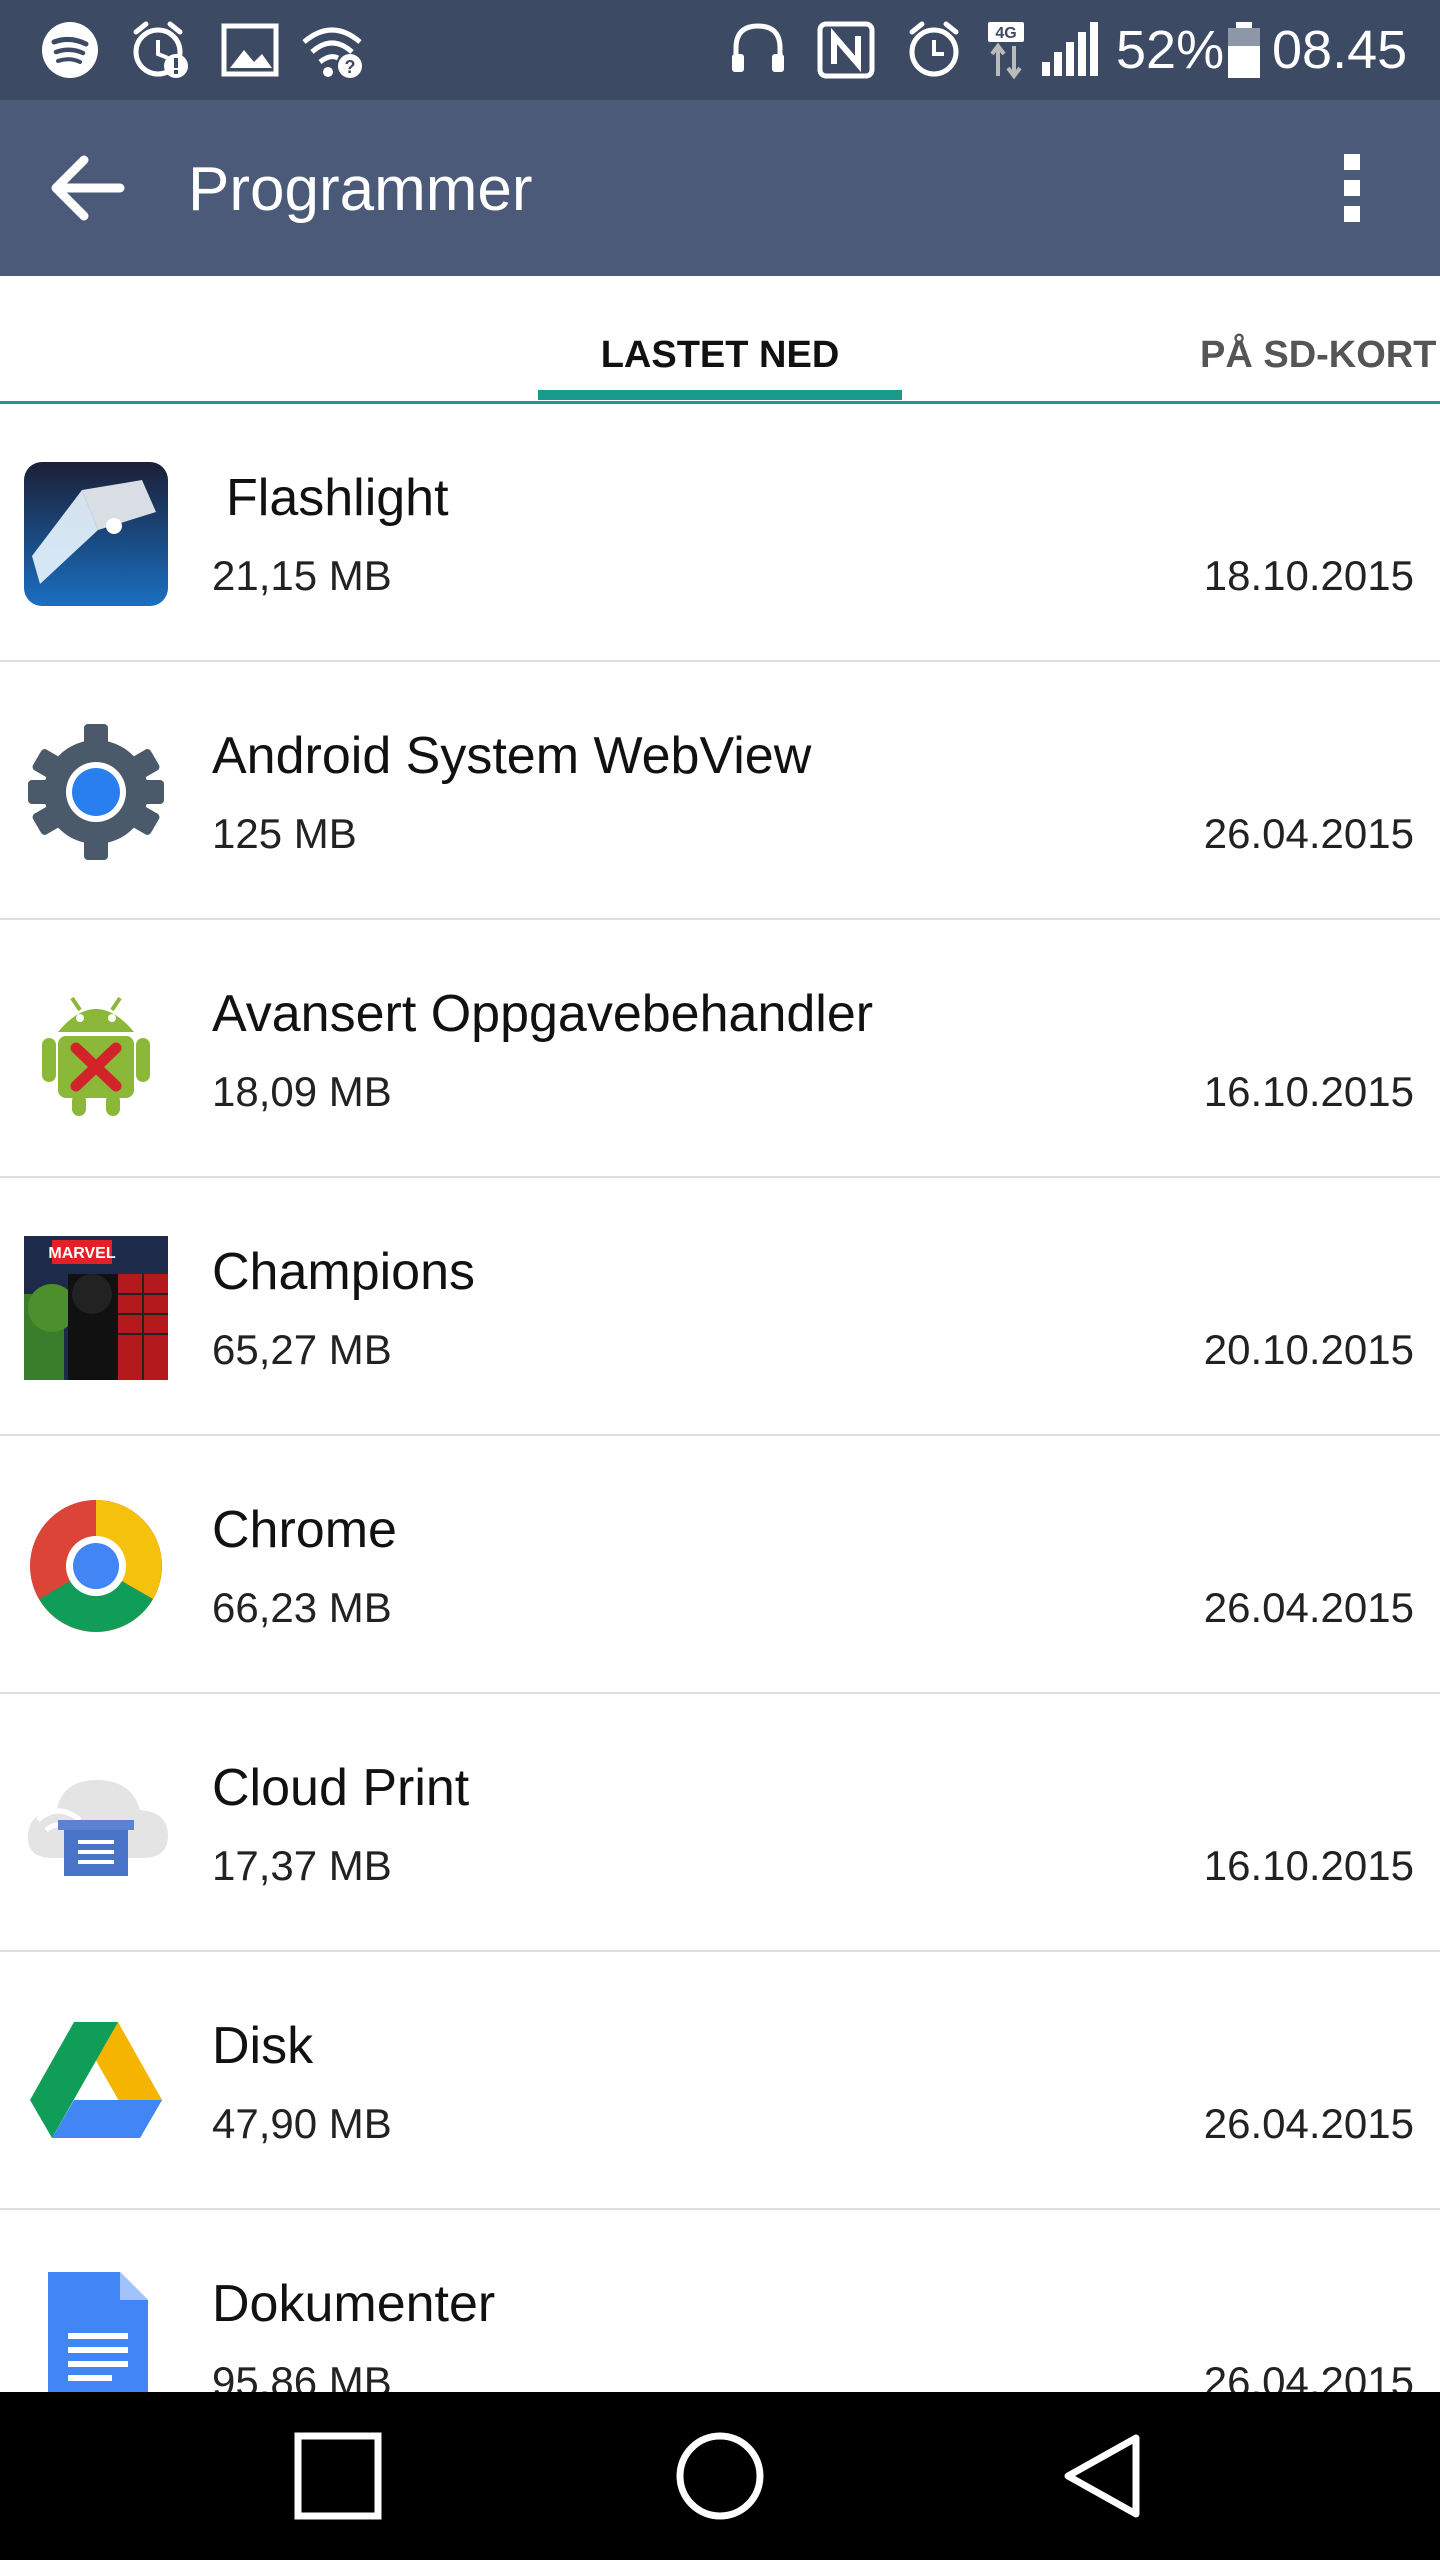 The height and width of the screenshot is (2560, 1440). What do you see at coordinates (720, 1307) in the screenshot?
I see `list-item: MARVEL Champions 65,27 MB 20.10.2015` at bounding box center [720, 1307].